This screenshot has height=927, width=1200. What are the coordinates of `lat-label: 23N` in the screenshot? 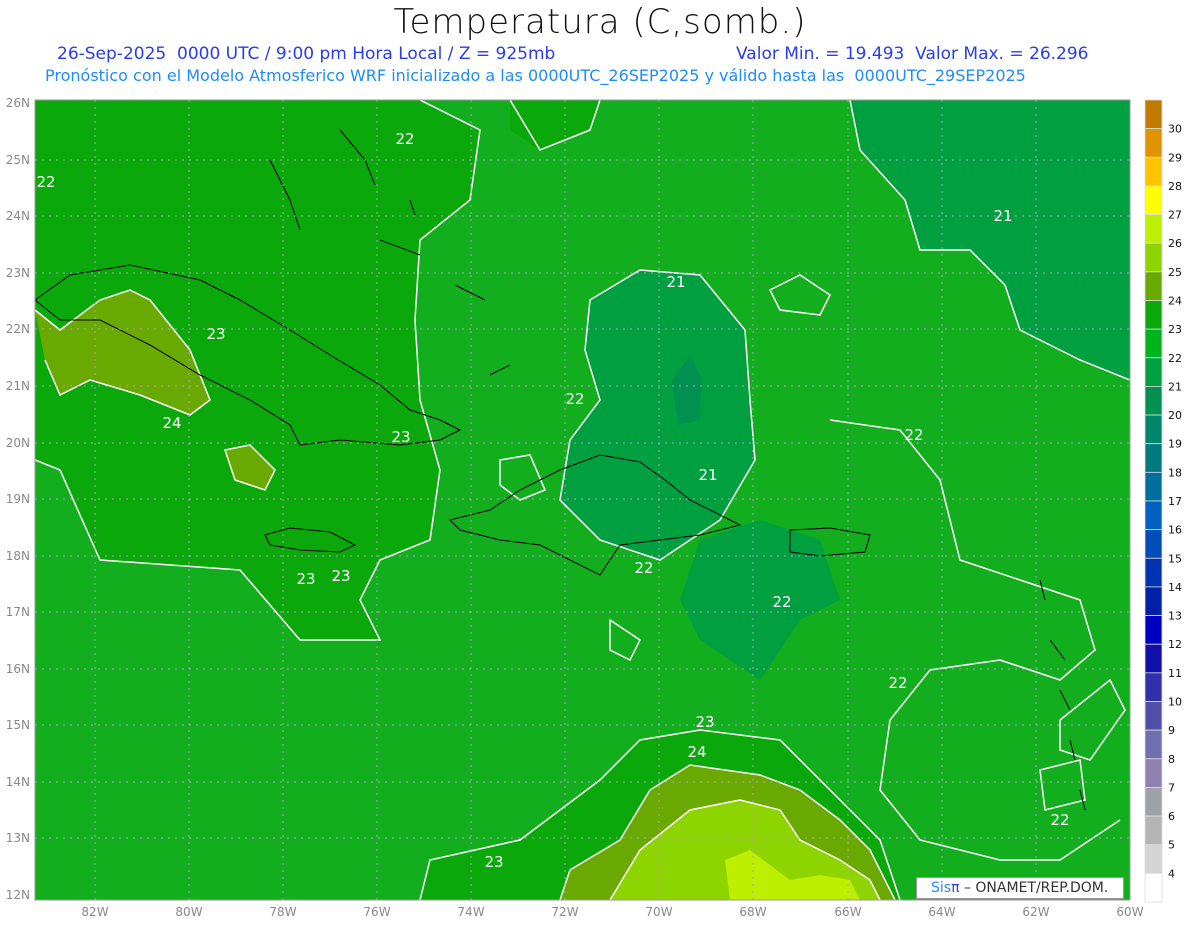 It's located at (18, 273).